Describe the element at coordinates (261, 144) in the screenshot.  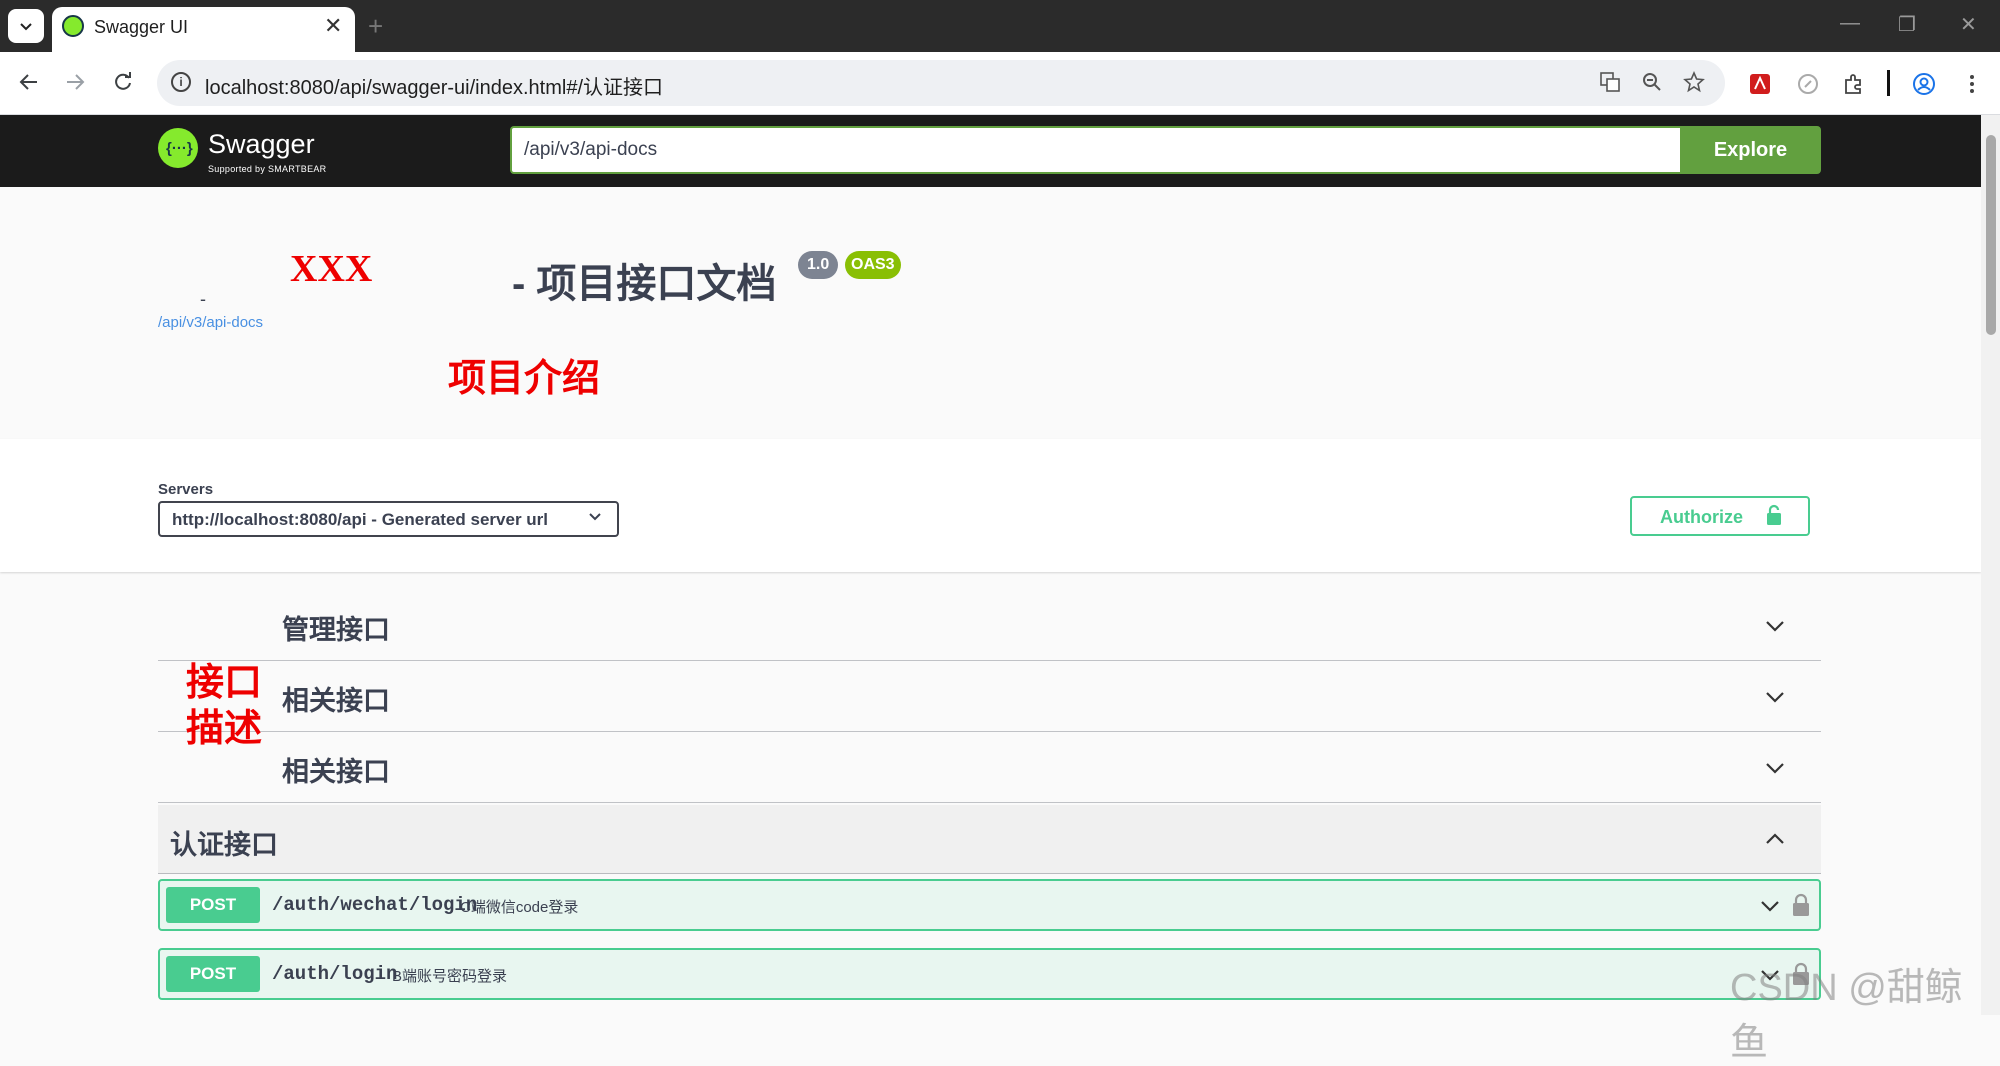
I see `swagger-logo-text: Swagger` at that location.